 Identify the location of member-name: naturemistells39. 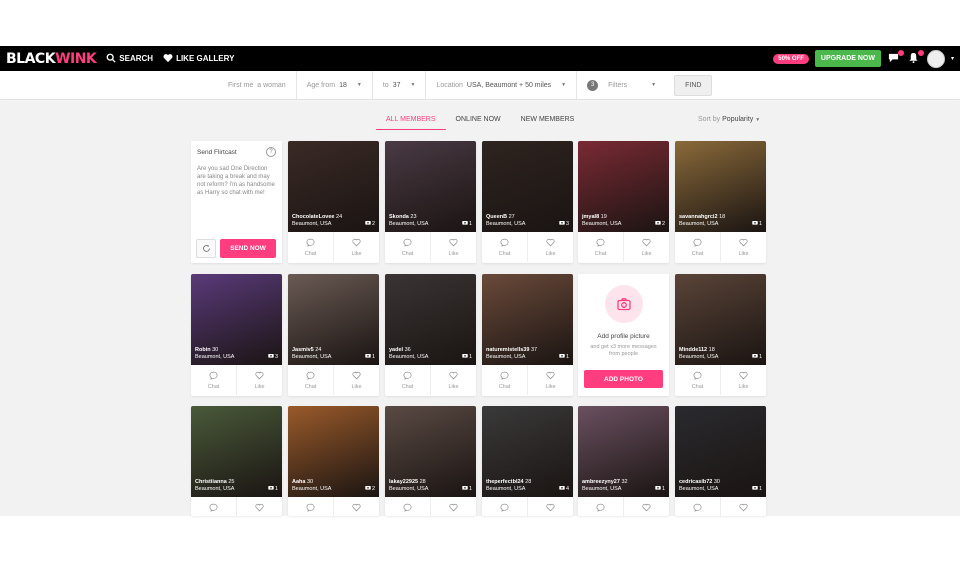
(507, 350).